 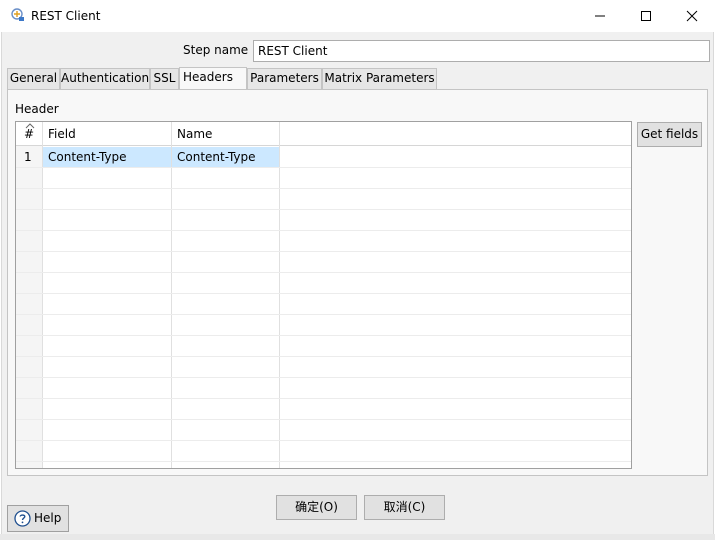 I want to click on tab-headers: Headers, so click(x=213, y=78).